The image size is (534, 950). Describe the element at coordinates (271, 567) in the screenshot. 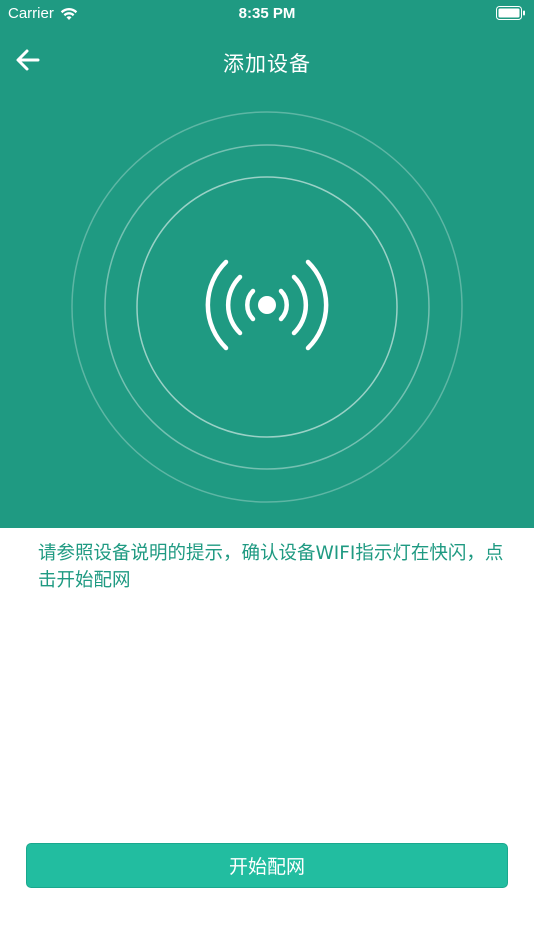

I see `instruction-text: 请参照设备说明的提示，确认设备WIFI指示灯在快闪，点击开始配网` at that location.